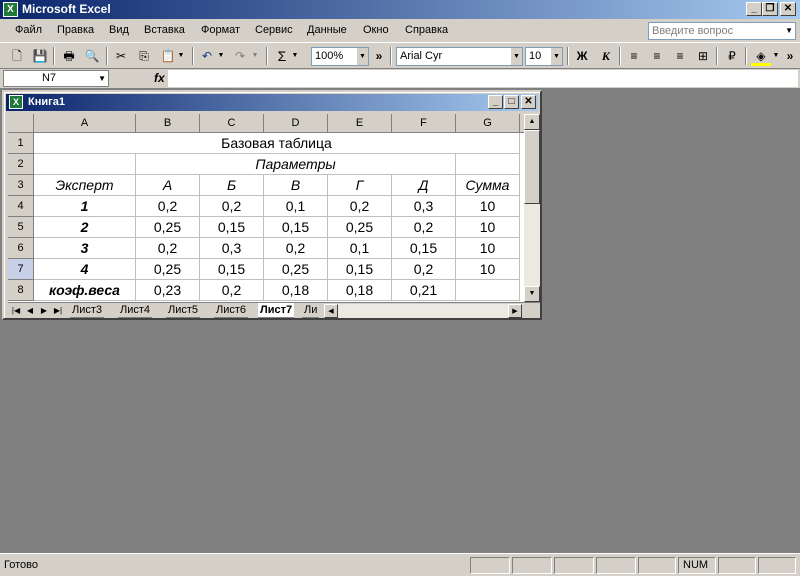  What do you see at coordinates (282, 56) in the screenshot?
I see `autosum-icon: Σ` at bounding box center [282, 56].